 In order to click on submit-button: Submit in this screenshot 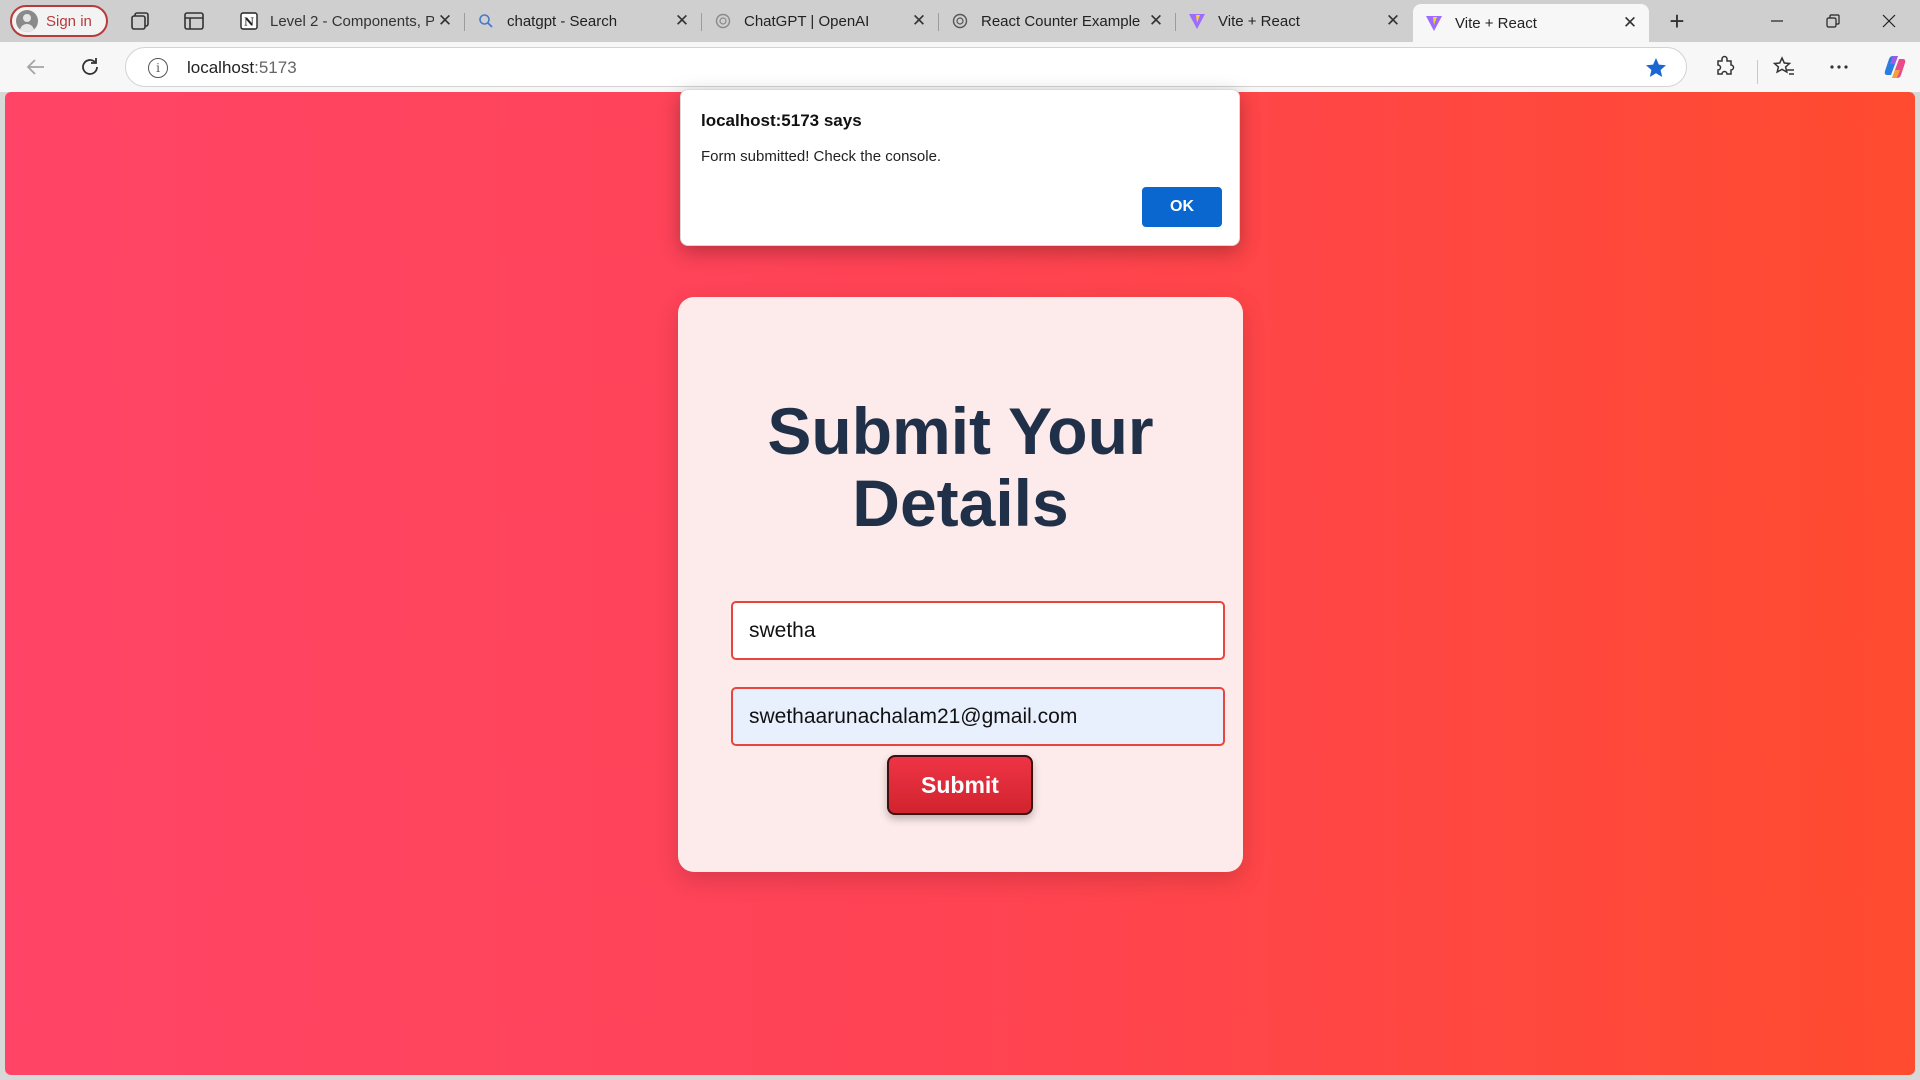, I will do `click(960, 785)`.